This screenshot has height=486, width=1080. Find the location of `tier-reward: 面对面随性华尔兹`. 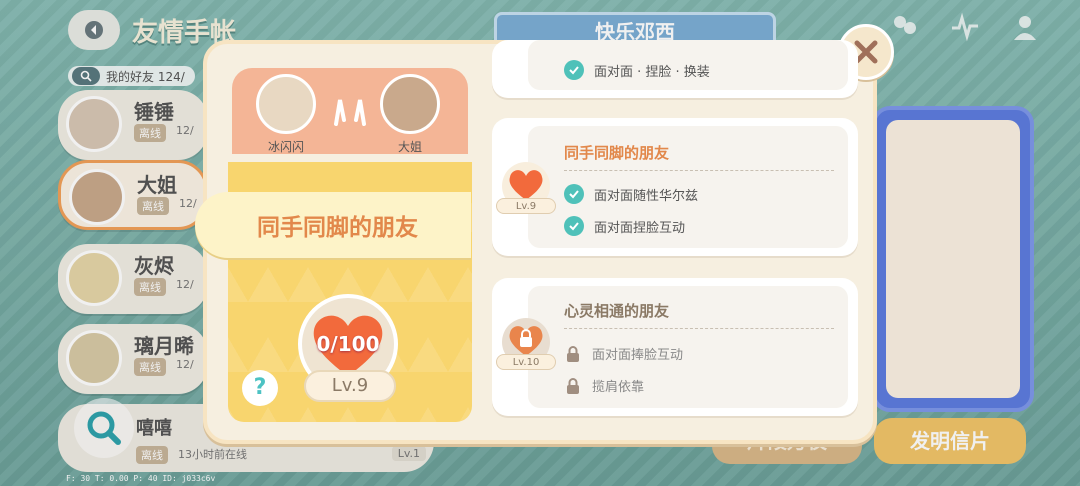

tier-reward: 面对面随性华尔兹 is located at coordinates (631, 194).